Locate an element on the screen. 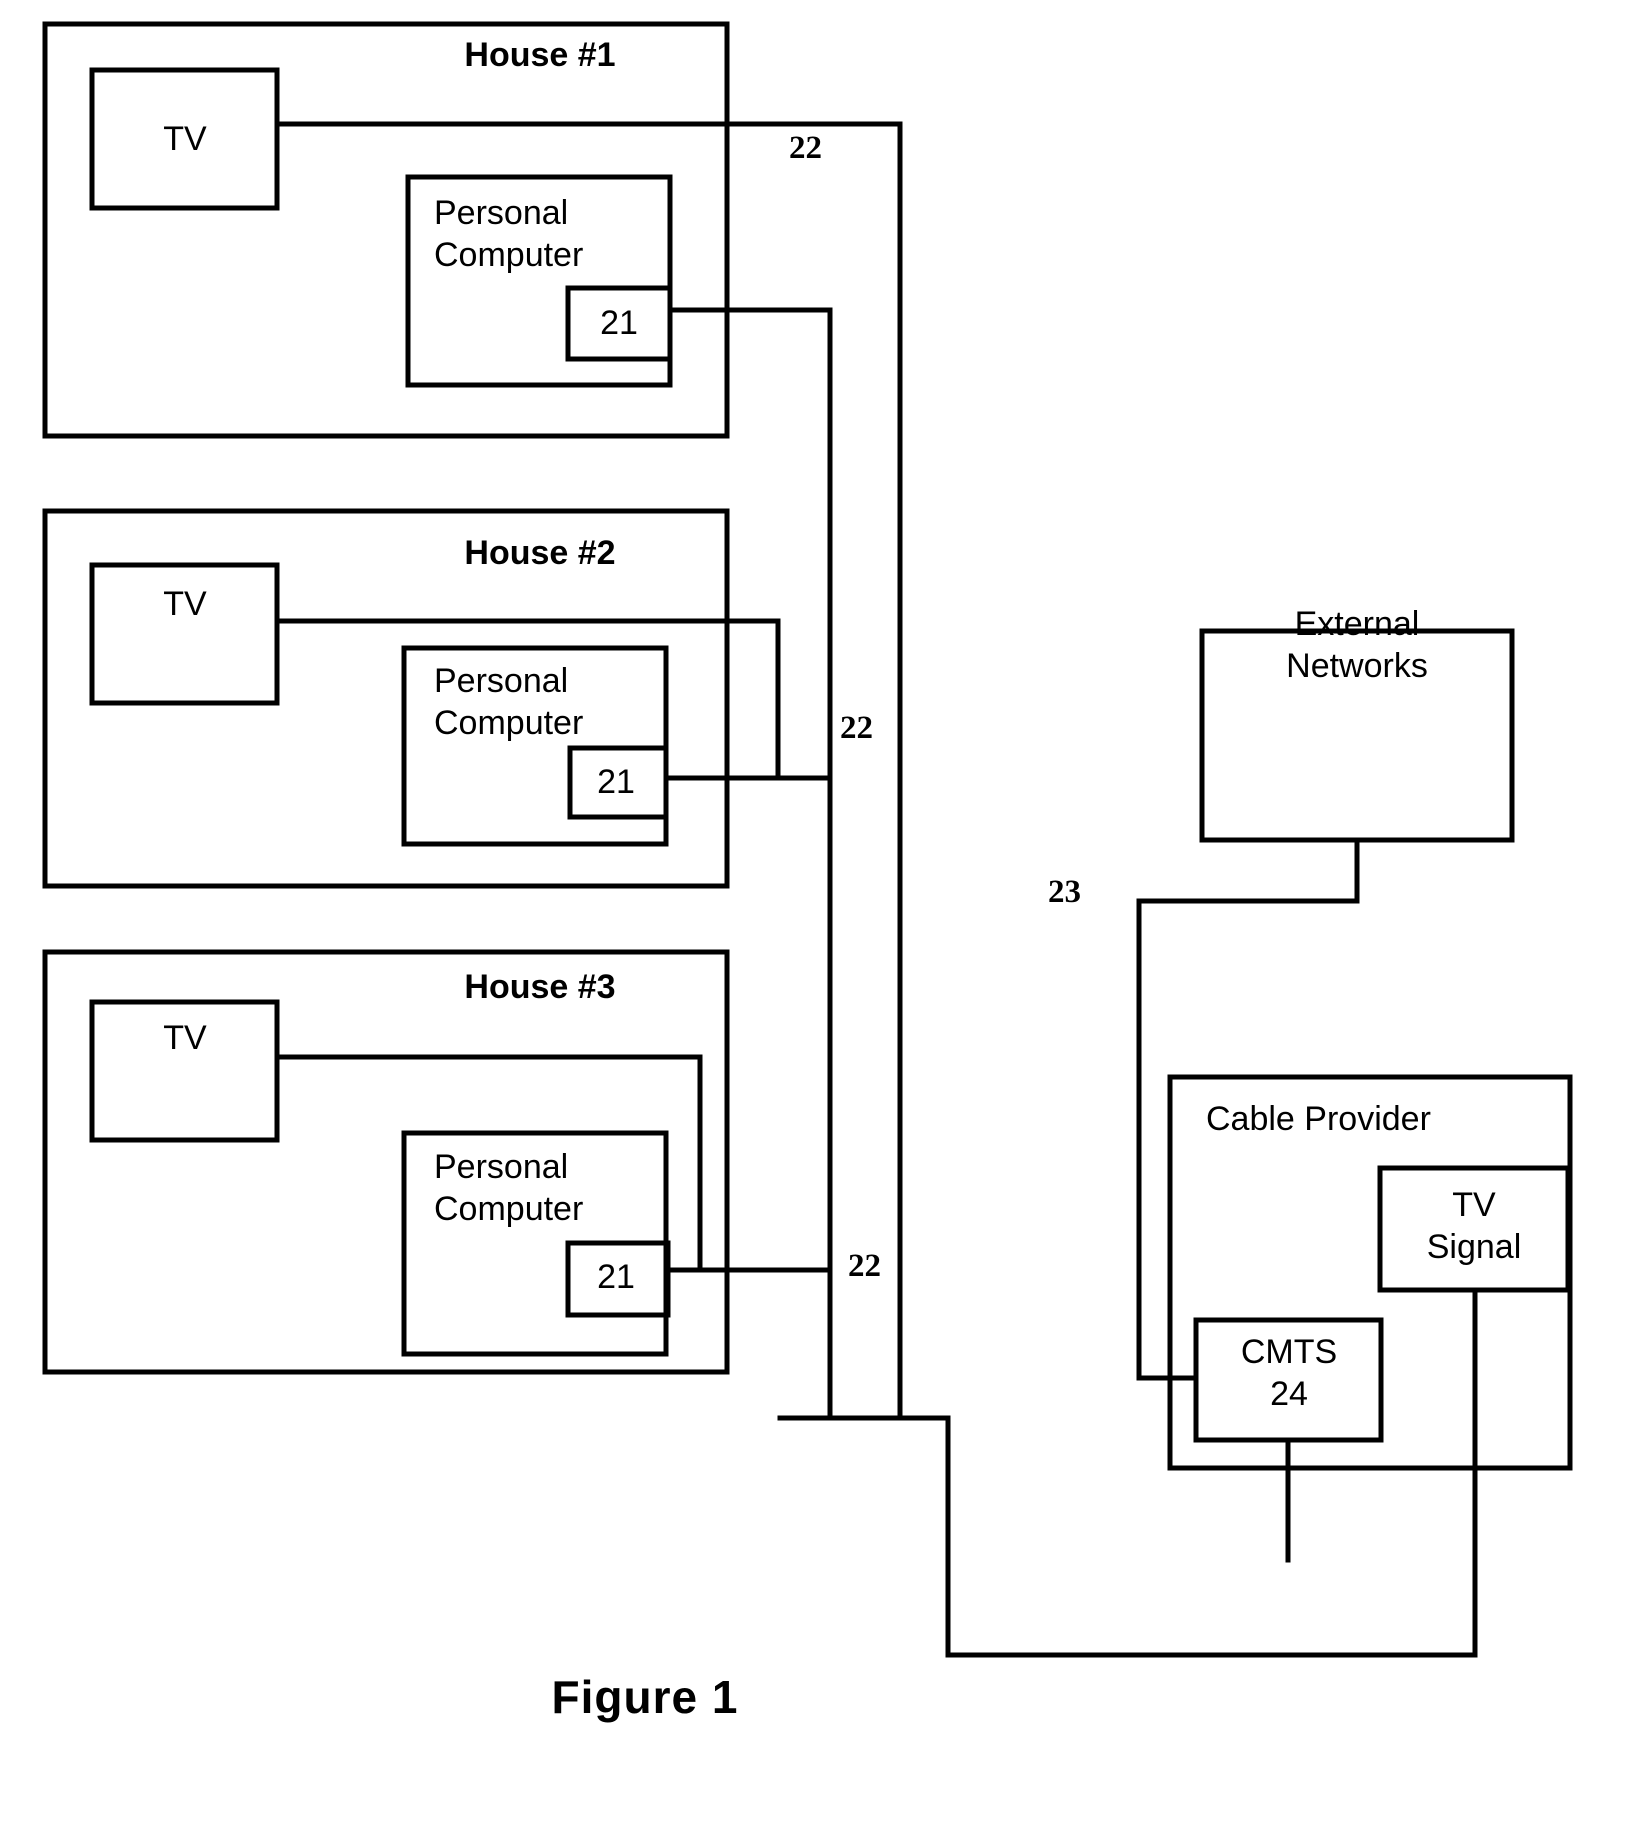 This screenshot has height=1824, width=1628. house-3-title: House #3 is located at coordinates (540, 987).